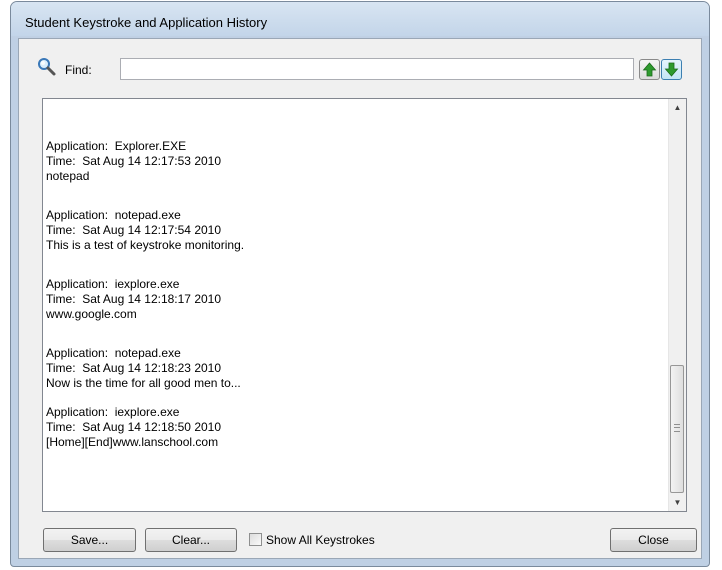  I want to click on entry-application: Application: Explorer.EXE, so click(116, 146).